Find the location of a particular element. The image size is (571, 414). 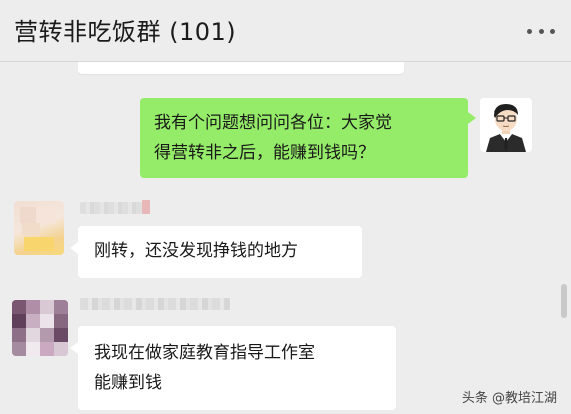

member-message-bubble: 我现在做家庭教育指导工作室 能赚到钱 is located at coordinates (233, 368).